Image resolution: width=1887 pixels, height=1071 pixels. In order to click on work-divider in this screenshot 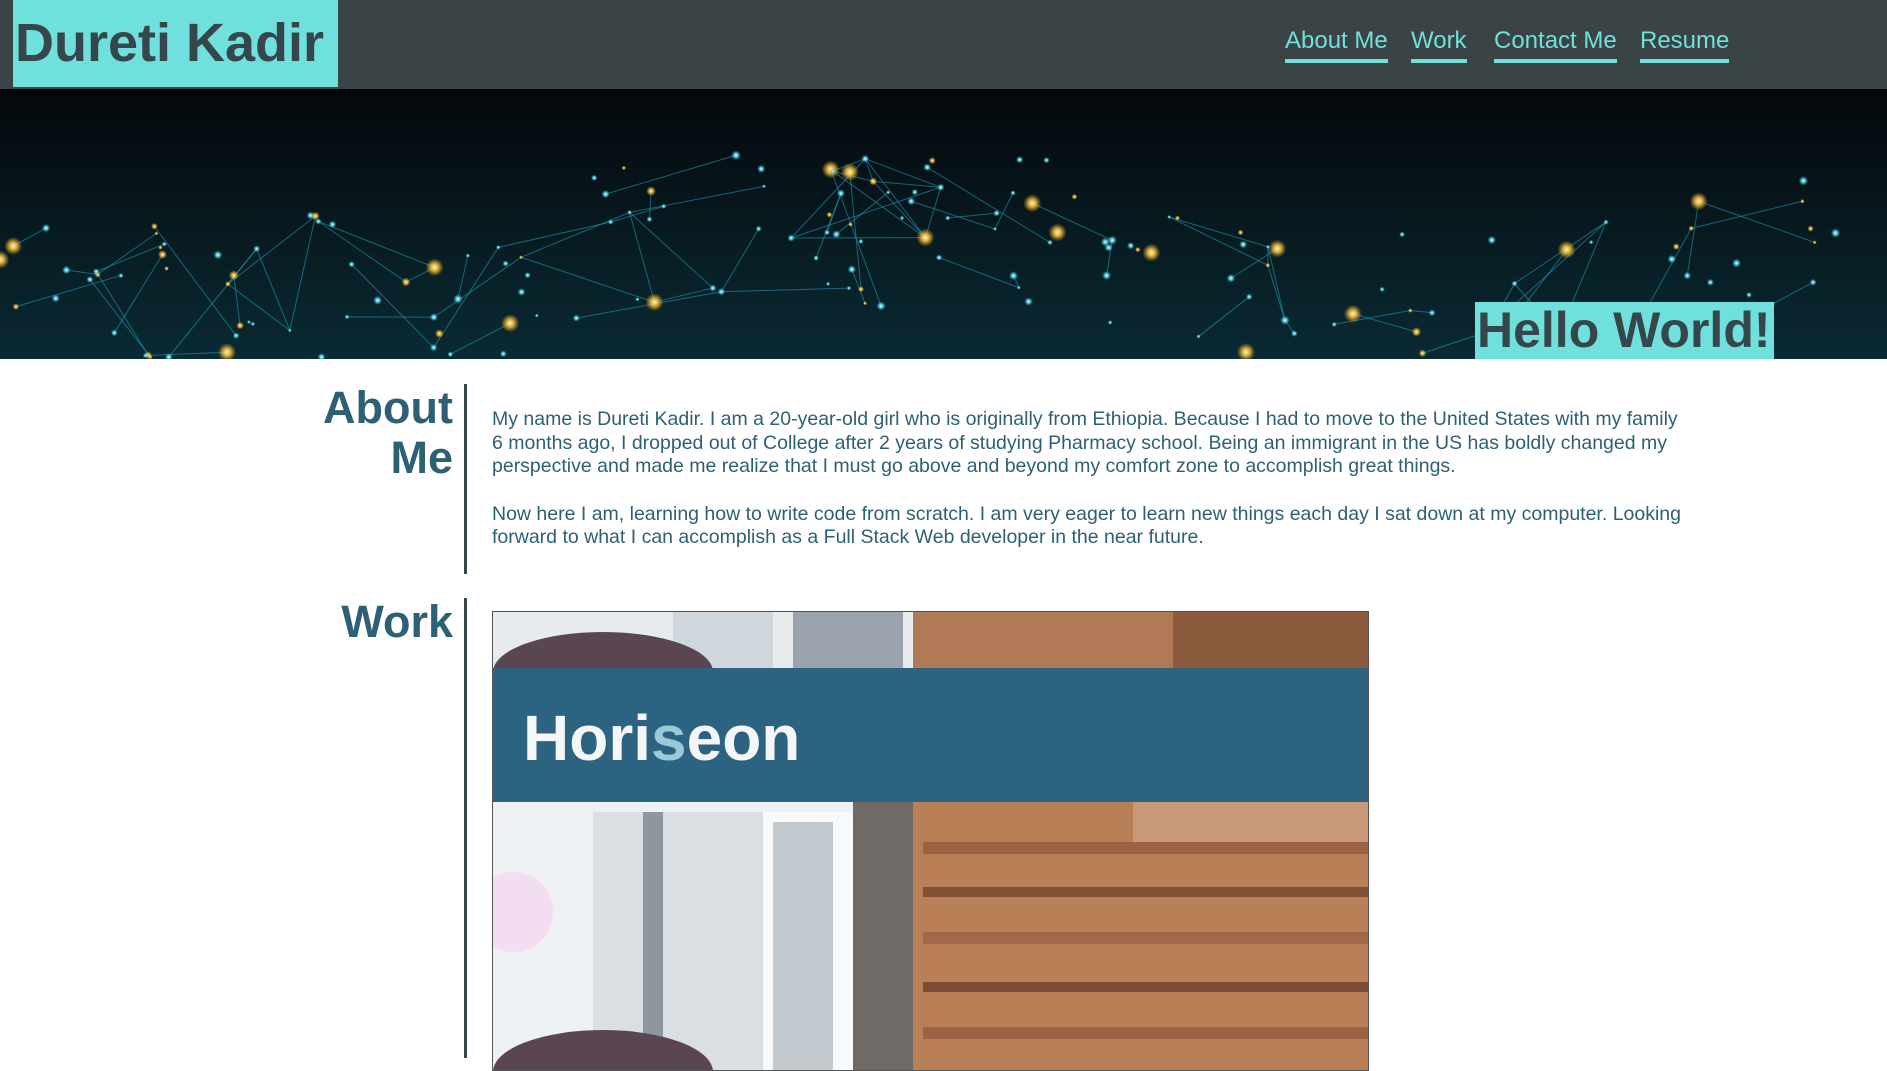, I will do `click(465, 828)`.